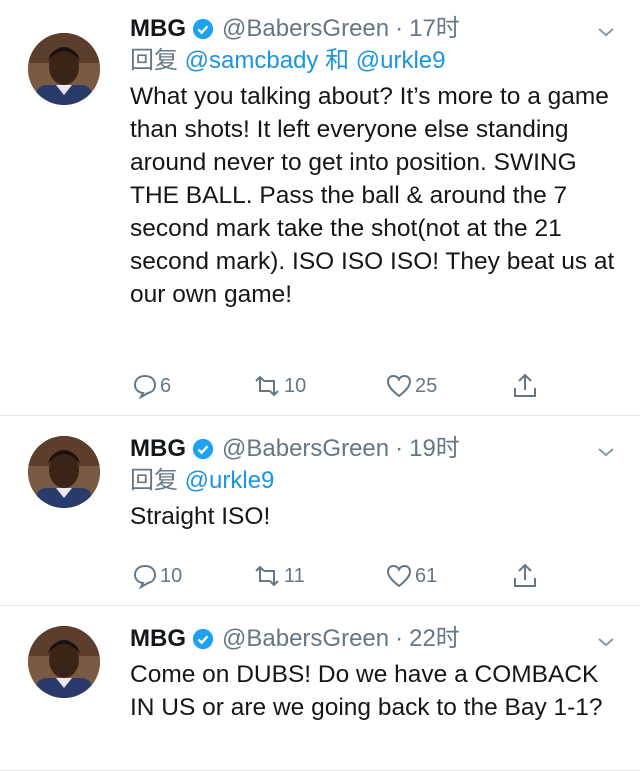  Describe the element at coordinates (434, 639) in the screenshot. I see `timestamp: 22时` at that location.